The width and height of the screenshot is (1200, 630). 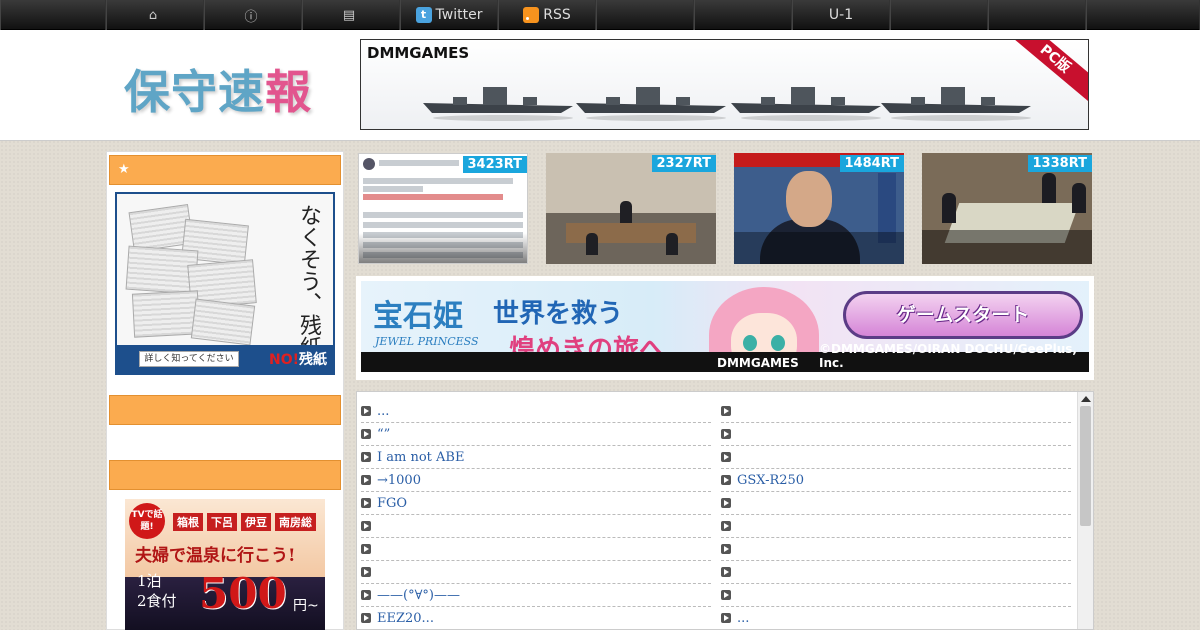 What do you see at coordinates (494, 164) in the screenshot?
I see `retweet-count-badge: 3423RT` at bounding box center [494, 164].